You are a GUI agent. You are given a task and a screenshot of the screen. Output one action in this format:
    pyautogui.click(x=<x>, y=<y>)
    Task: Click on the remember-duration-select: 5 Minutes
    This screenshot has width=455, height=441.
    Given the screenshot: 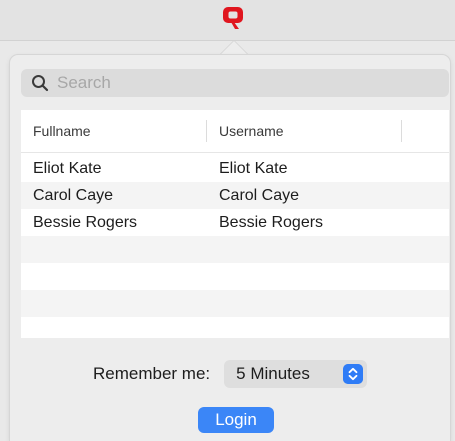 What is the action you would take?
    pyautogui.click(x=296, y=374)
    